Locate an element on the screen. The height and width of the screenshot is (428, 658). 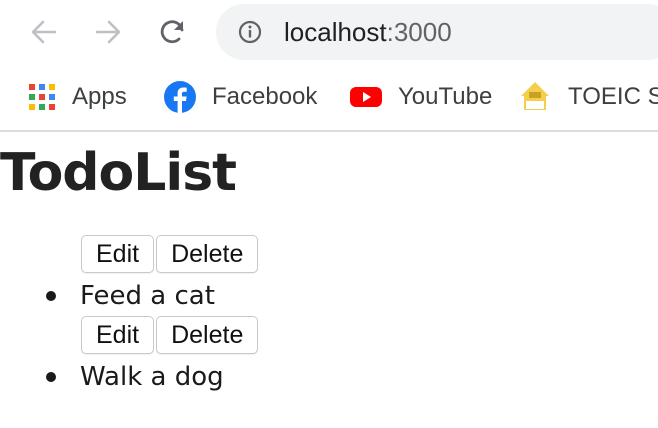
bookmark-label: TOEIC Sc is located at coordinates (613, 96).